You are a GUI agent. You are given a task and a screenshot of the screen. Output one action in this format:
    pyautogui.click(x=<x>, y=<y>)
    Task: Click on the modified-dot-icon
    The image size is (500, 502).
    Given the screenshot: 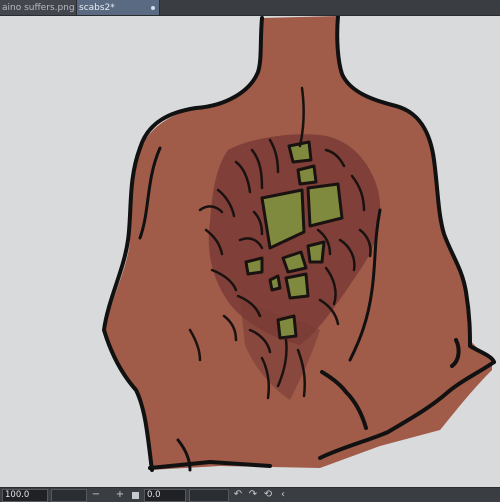 What is the action you would take?
    pyautogui.click(x=153, y=7)
    